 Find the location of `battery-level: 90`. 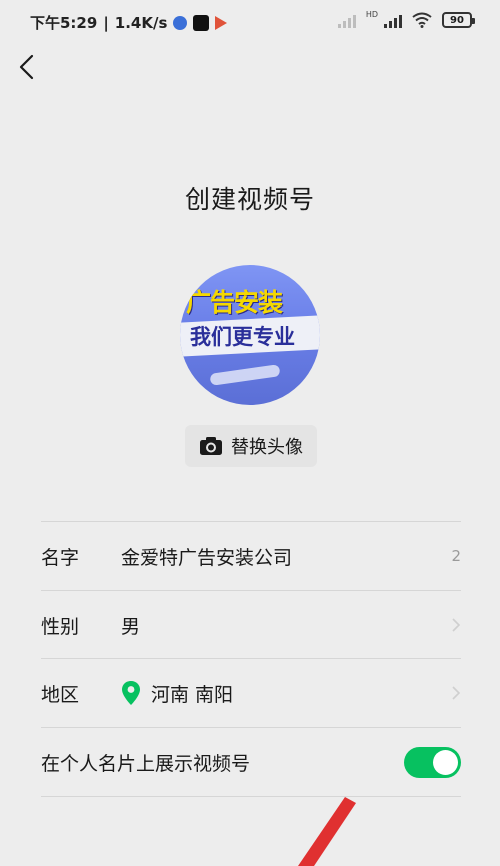

battery-level: 90 is located at coordinates (457, 20).